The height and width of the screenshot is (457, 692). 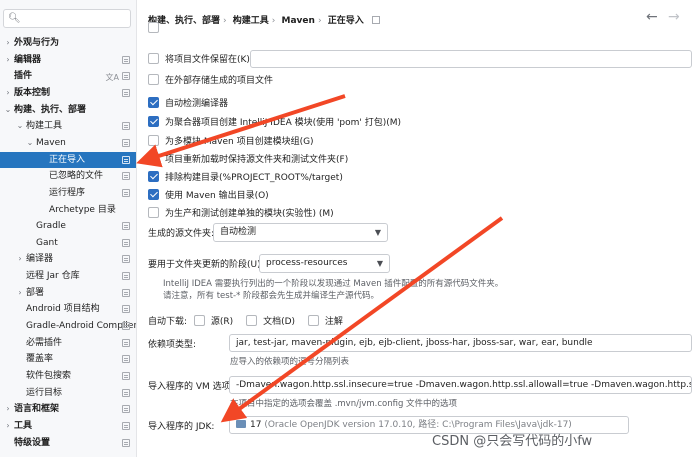 I want to click on search-icon: 🔍︎, so click(x=14, y=18).